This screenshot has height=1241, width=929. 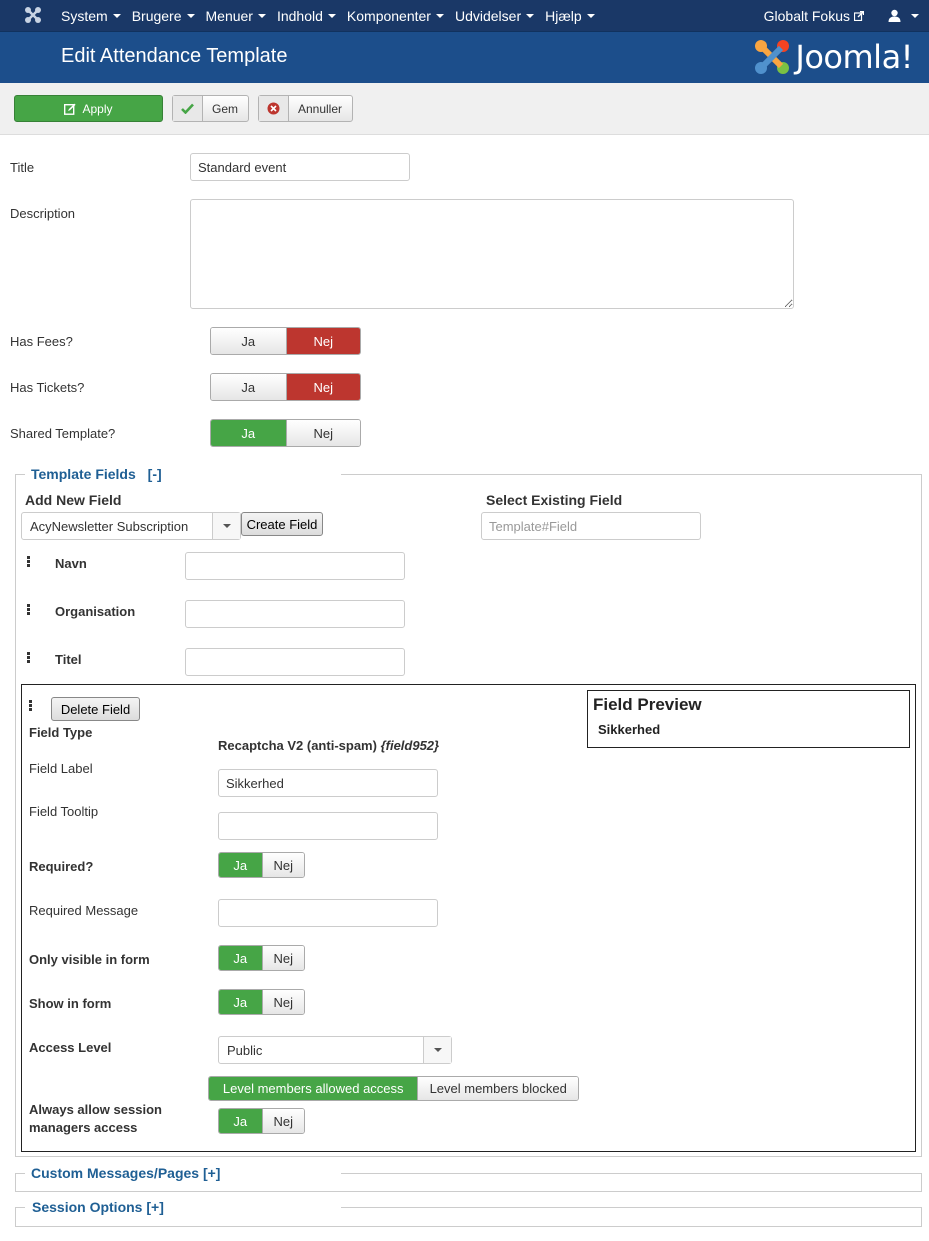 What do you see at coordinates (84, 910) in the screenshot?
I see `required-message-label: Required Message` at bounding box center [84, 910].